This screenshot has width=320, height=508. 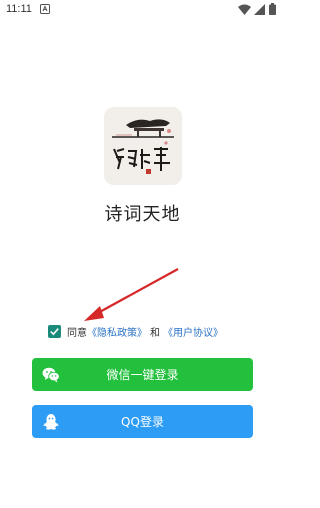 What do you see at coordinates (131, 294) in the screenshot?
I see `red-arrow-annotation` at bounding box center [131, 294].